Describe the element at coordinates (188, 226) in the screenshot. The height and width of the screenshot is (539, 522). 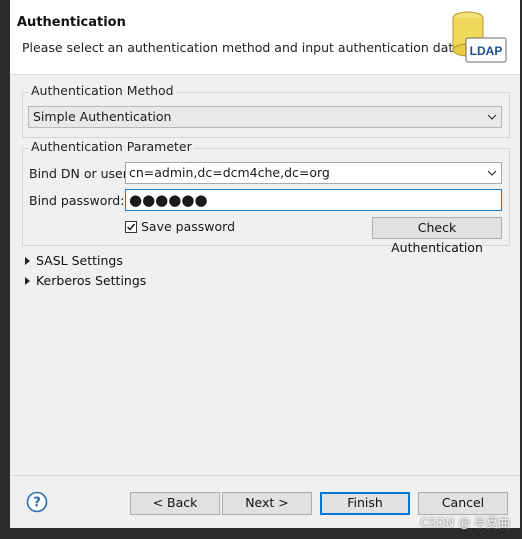
I see `save-password-label: Save password` at that location.